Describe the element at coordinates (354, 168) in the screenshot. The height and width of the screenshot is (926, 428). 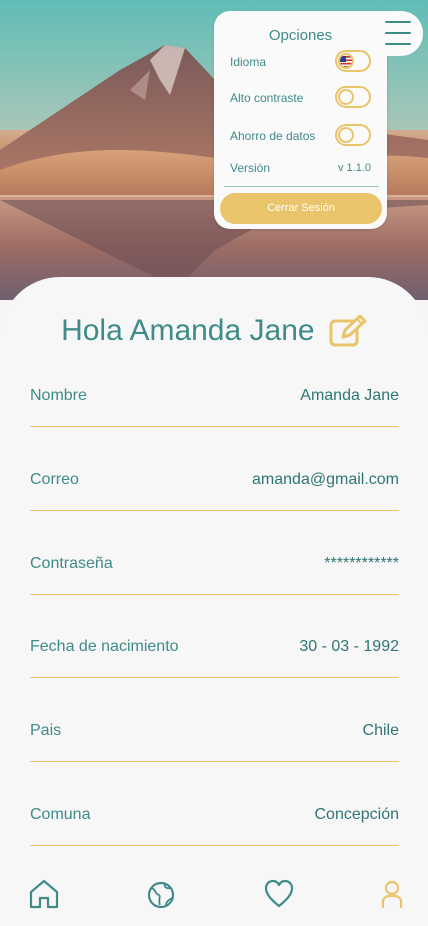
I see `version-value: v 1.1.0` at that location.